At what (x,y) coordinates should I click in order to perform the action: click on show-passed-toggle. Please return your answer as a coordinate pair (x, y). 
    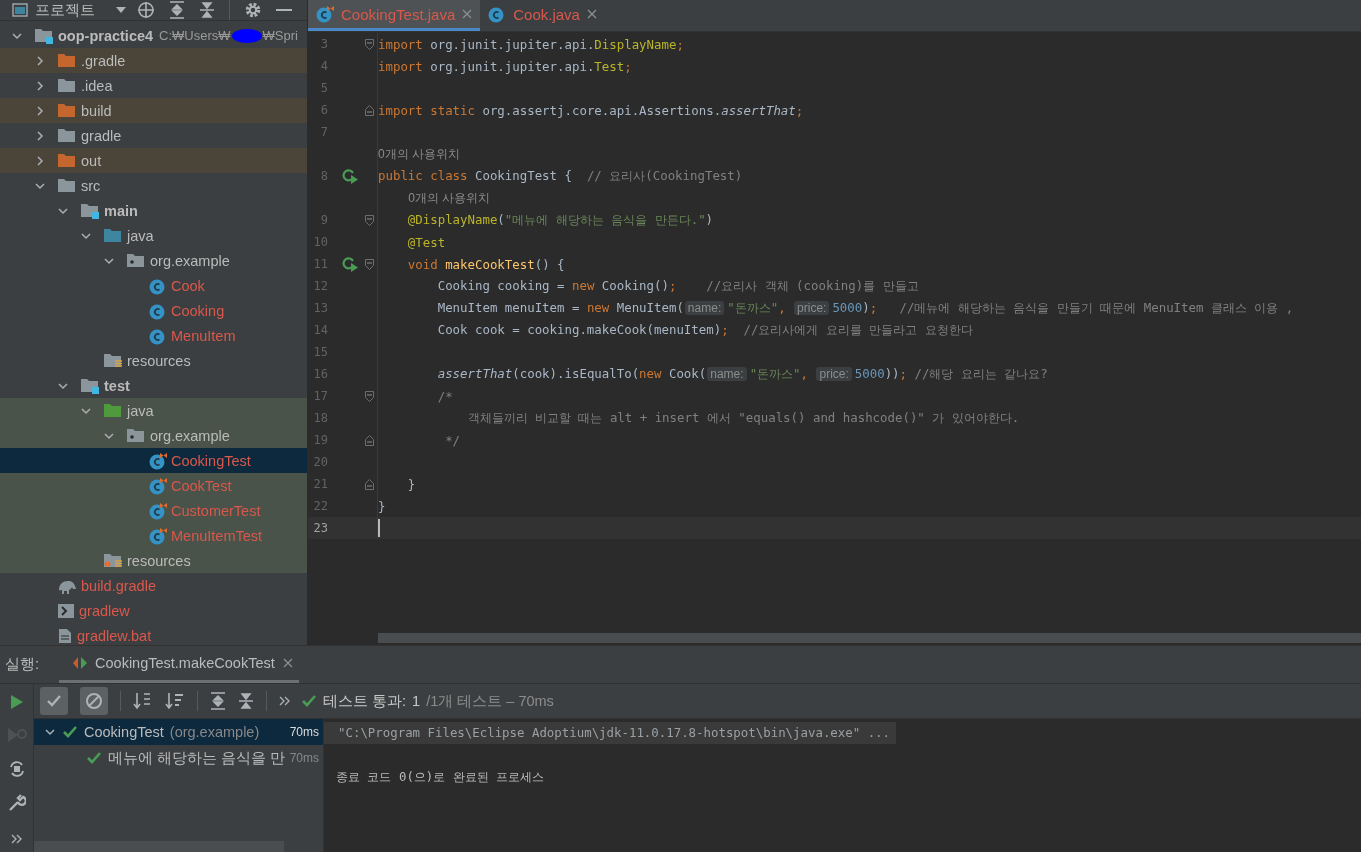
    Looking at the image, I should click on (54, 701).